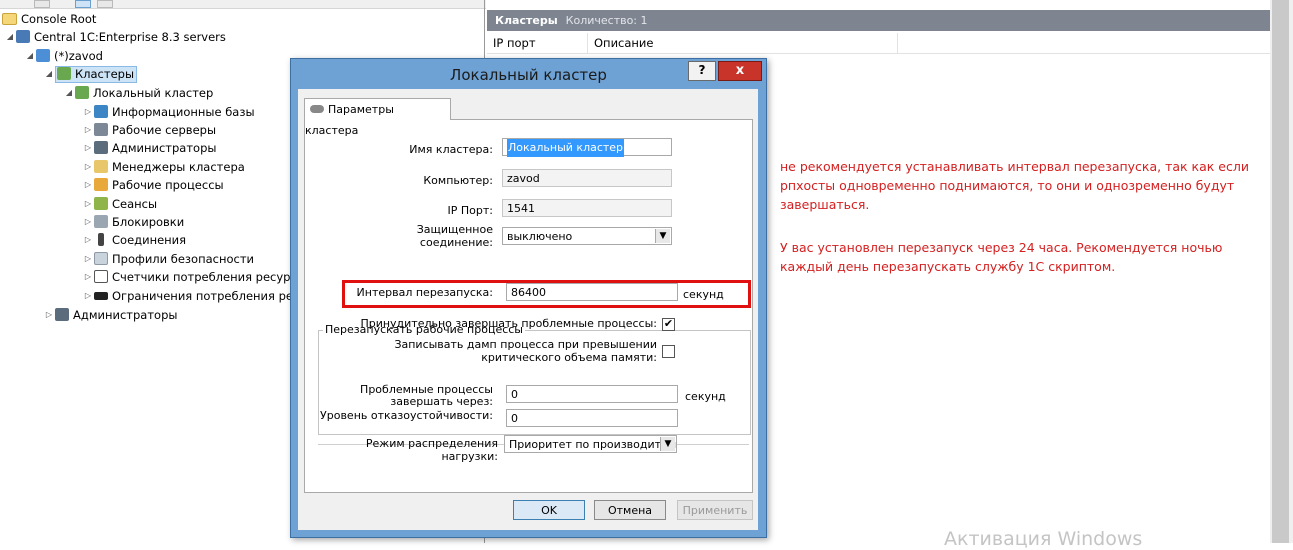  I want to click on tree-item-administrators: ▷ Администраторы, so click(149, 148).